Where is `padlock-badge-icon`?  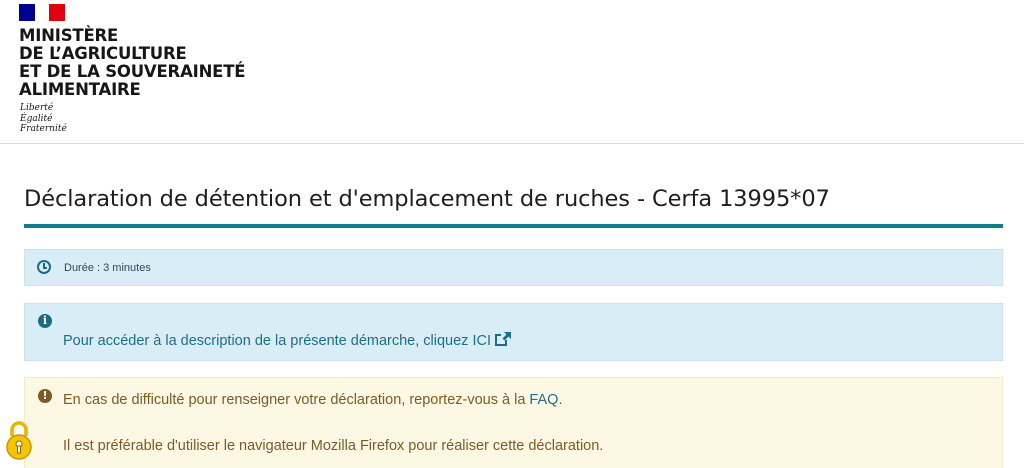
padlock-badge-icon is located at coordinates (19, 440).